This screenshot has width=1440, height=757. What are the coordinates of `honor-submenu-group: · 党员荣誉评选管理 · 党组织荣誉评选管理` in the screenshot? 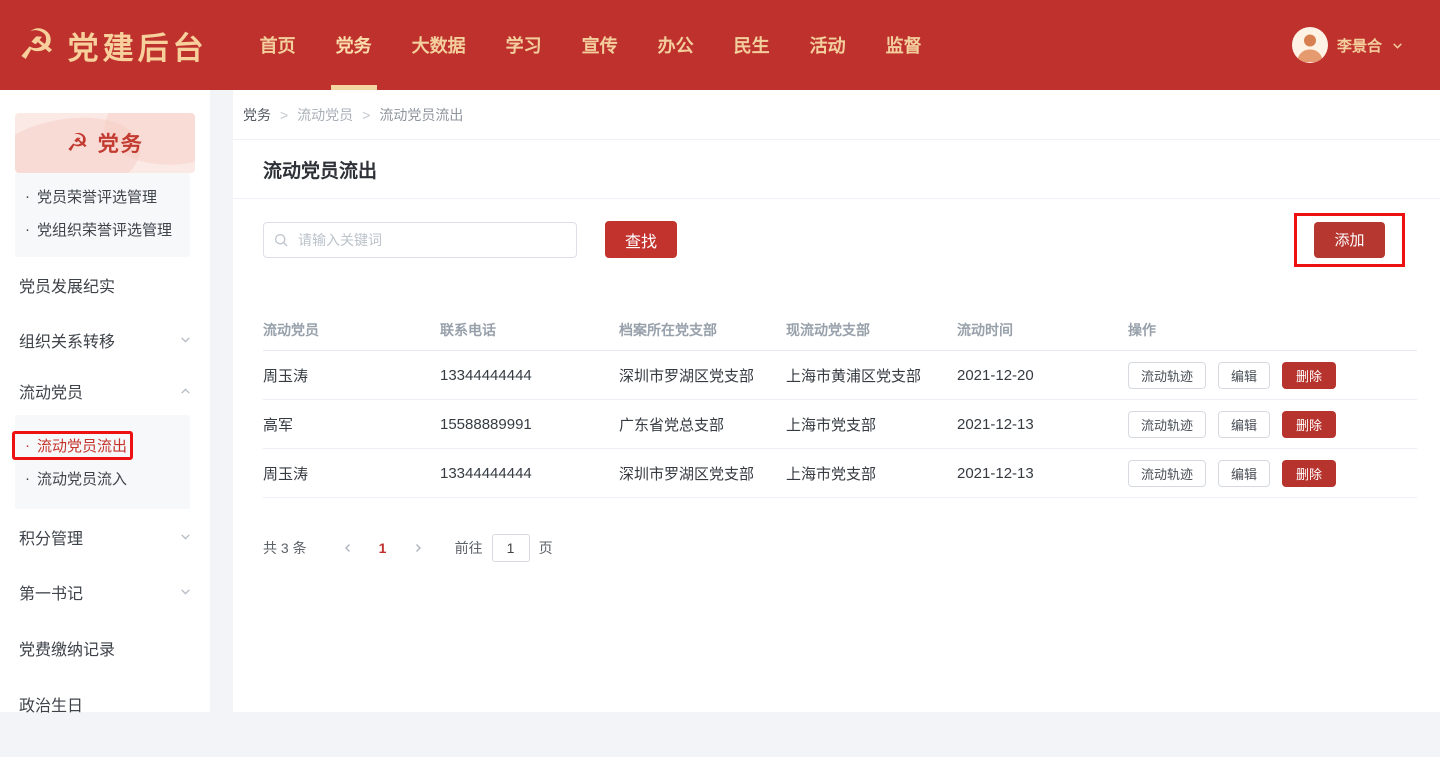 It's located at (102, 215).